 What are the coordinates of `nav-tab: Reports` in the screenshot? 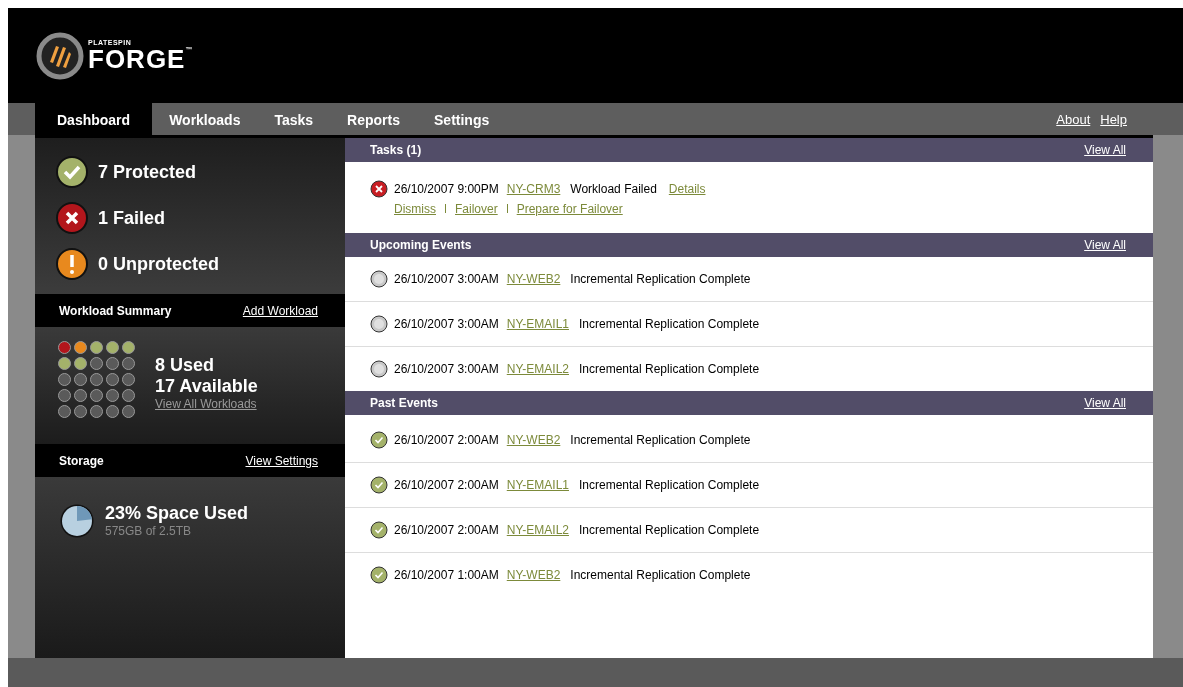 It's located at (373, 119).